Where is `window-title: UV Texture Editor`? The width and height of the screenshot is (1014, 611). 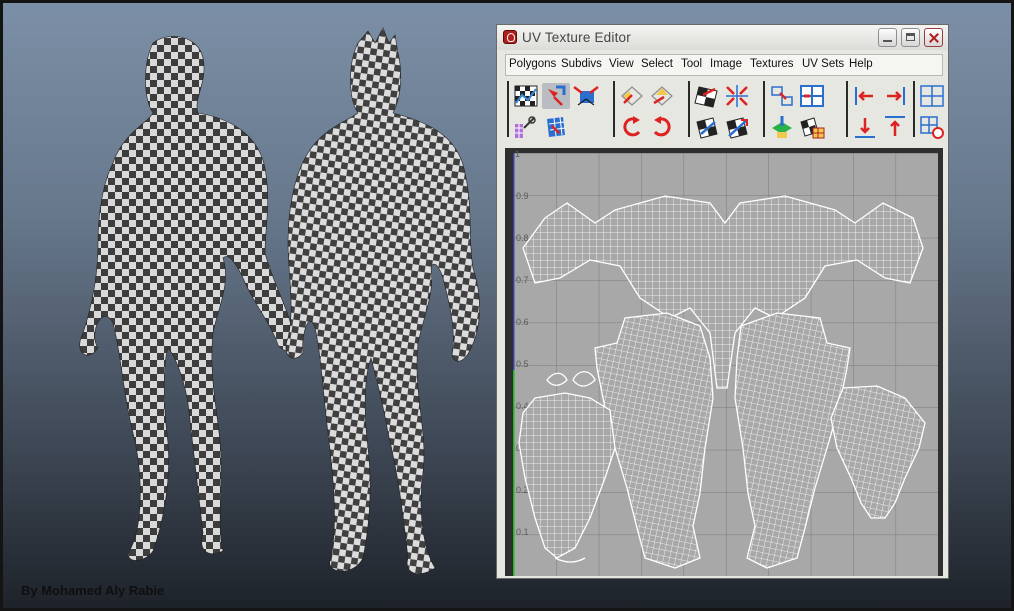
window-title: UV Texture Editor is located at coordinates (576, 37).